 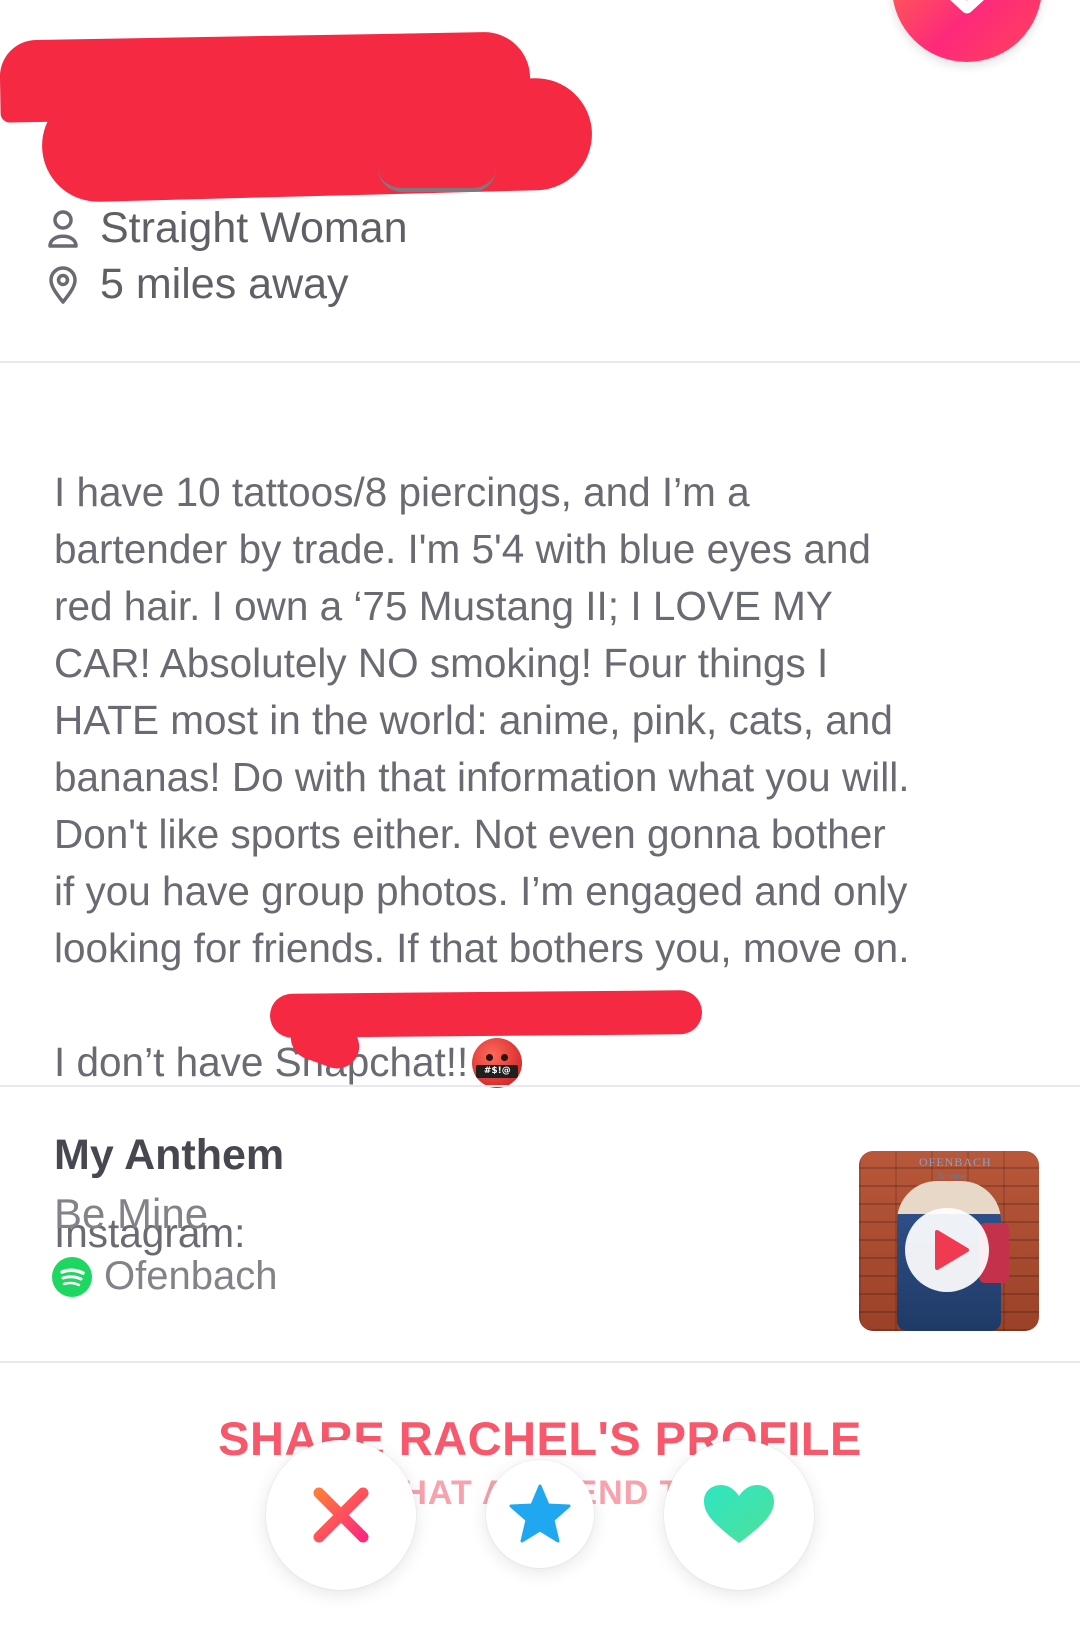 What do you see at coordinates (254, 228) in the screenshot?
I see `orientation-text: Straight Woman` at bounding box center [254, 228].